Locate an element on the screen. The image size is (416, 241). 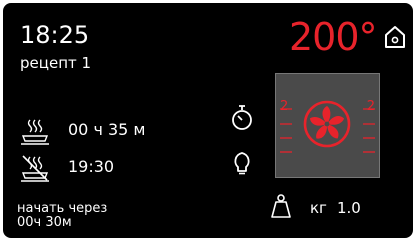
bulb-icon is located at coordinates (242, 163).